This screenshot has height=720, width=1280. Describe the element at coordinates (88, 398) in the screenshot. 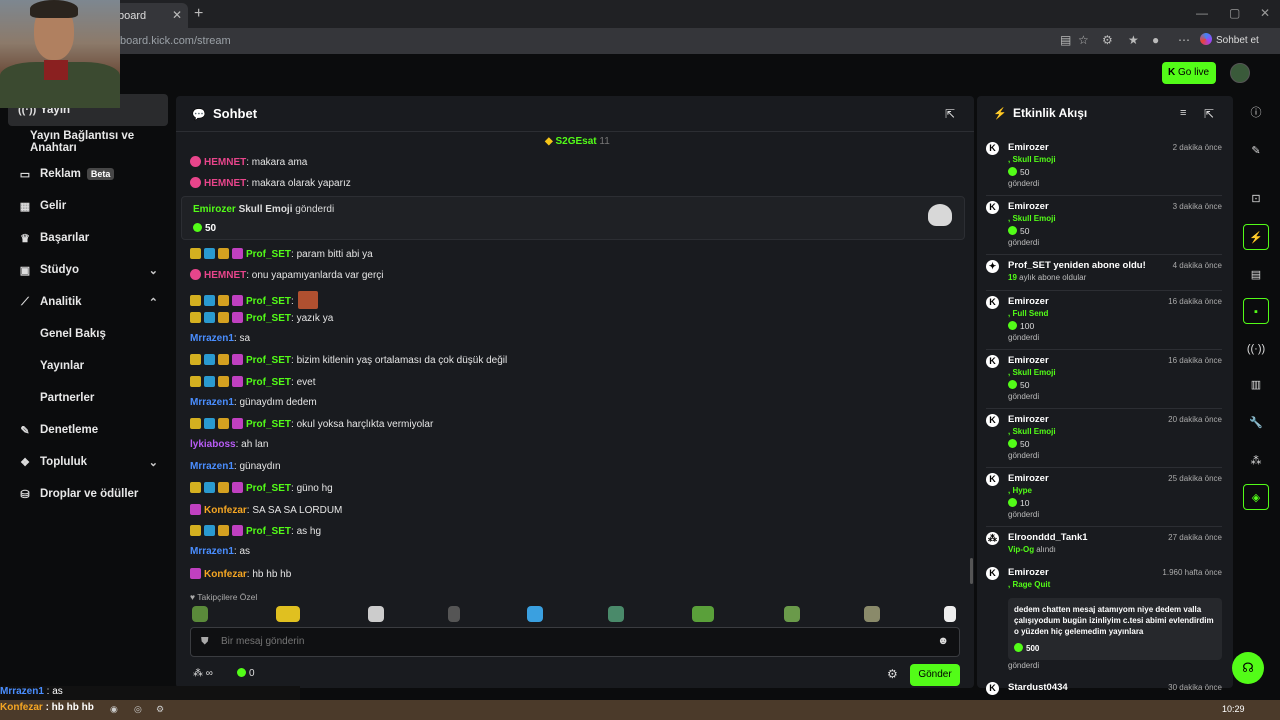

I see `sidebar-item-partnerler: Partnerler` at that location.